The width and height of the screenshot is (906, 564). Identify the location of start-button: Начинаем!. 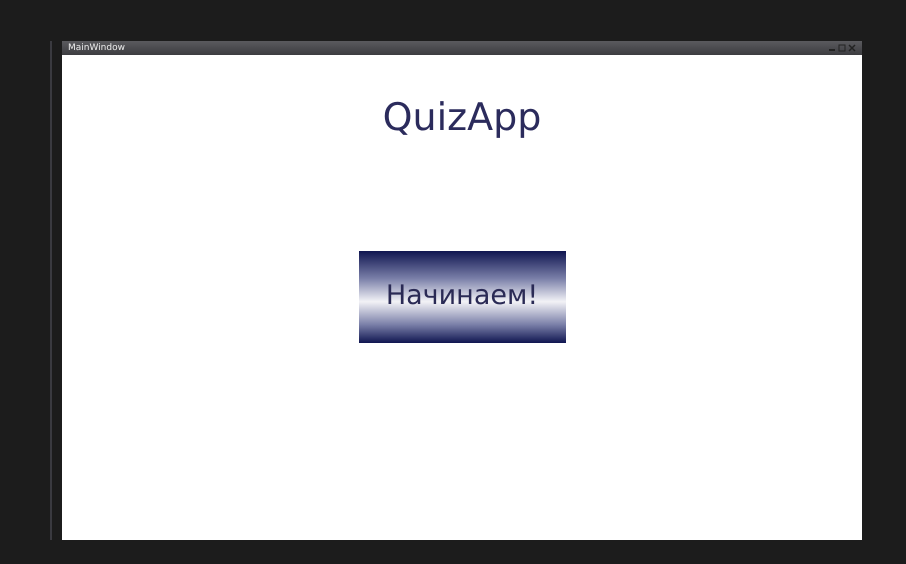
(462, 296).